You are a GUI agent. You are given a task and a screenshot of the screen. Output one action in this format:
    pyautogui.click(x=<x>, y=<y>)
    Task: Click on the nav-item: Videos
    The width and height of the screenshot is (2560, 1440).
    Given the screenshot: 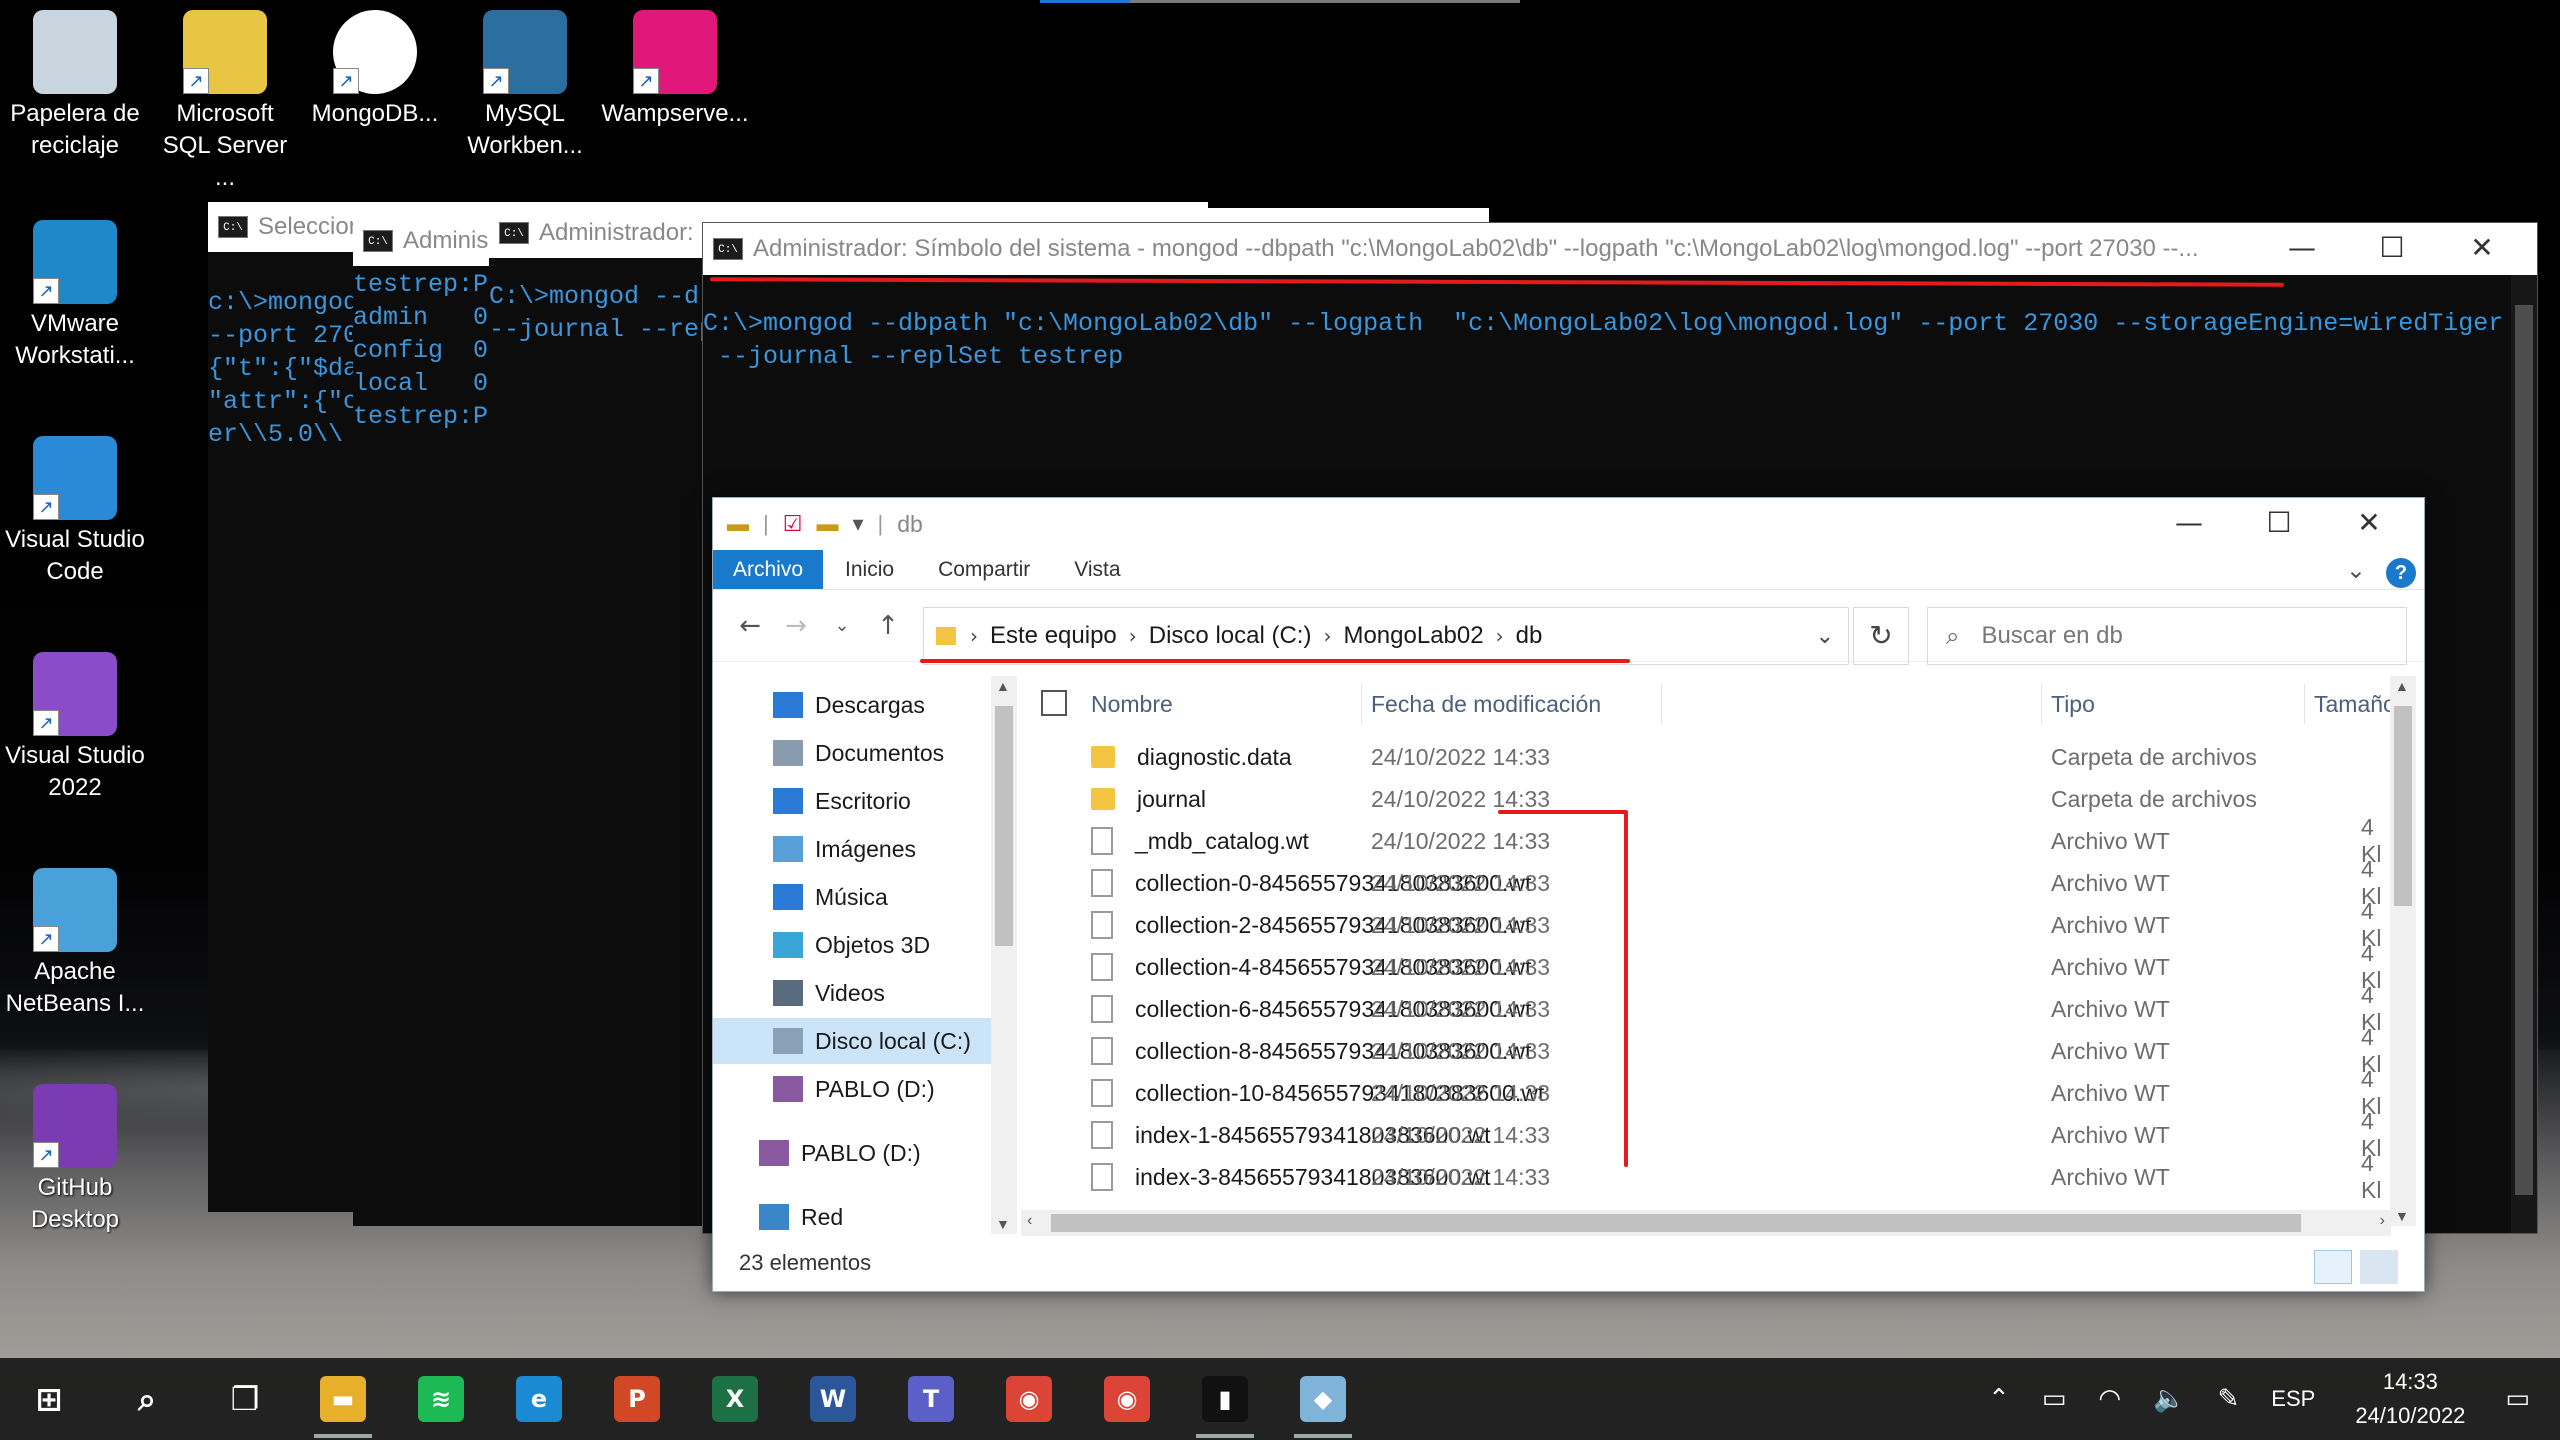 What is the action you would take?
    pyautogui.click(x=852, y=993)
    